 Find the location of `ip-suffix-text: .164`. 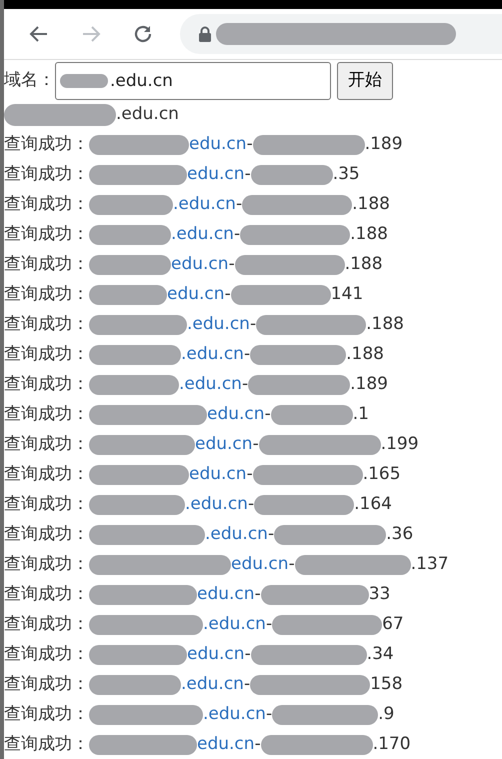

ip-suffix-text: .164 is located at coordinates (373, 504).